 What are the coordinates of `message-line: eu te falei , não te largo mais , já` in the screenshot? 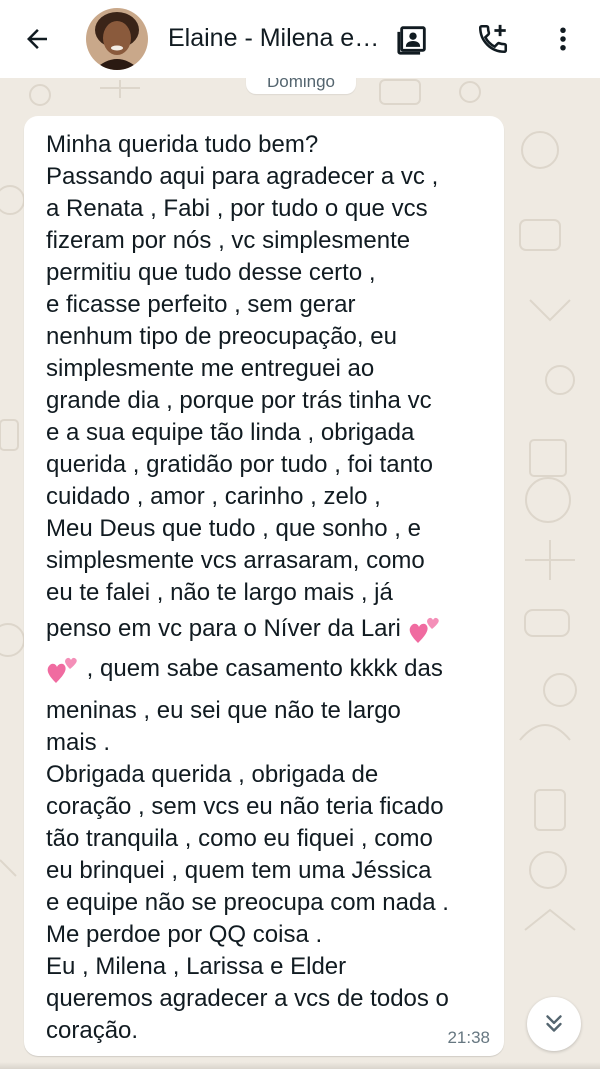 It's located at (219, 592).